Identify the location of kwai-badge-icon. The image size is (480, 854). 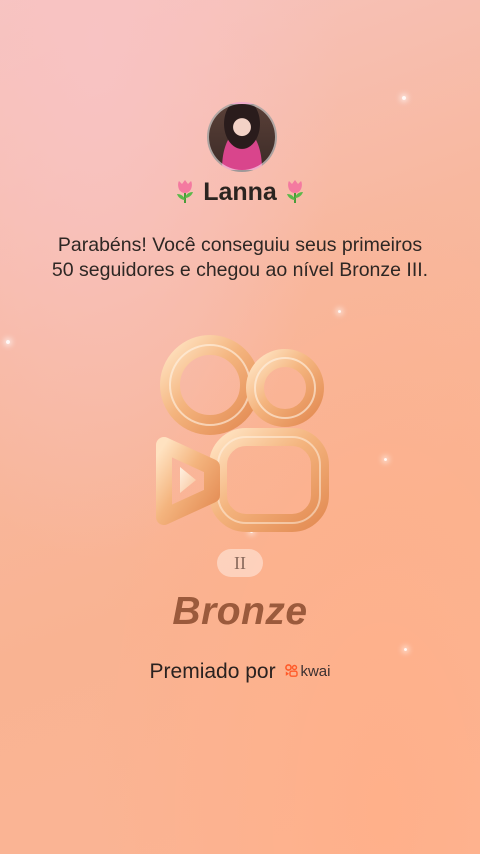
(242, 433).